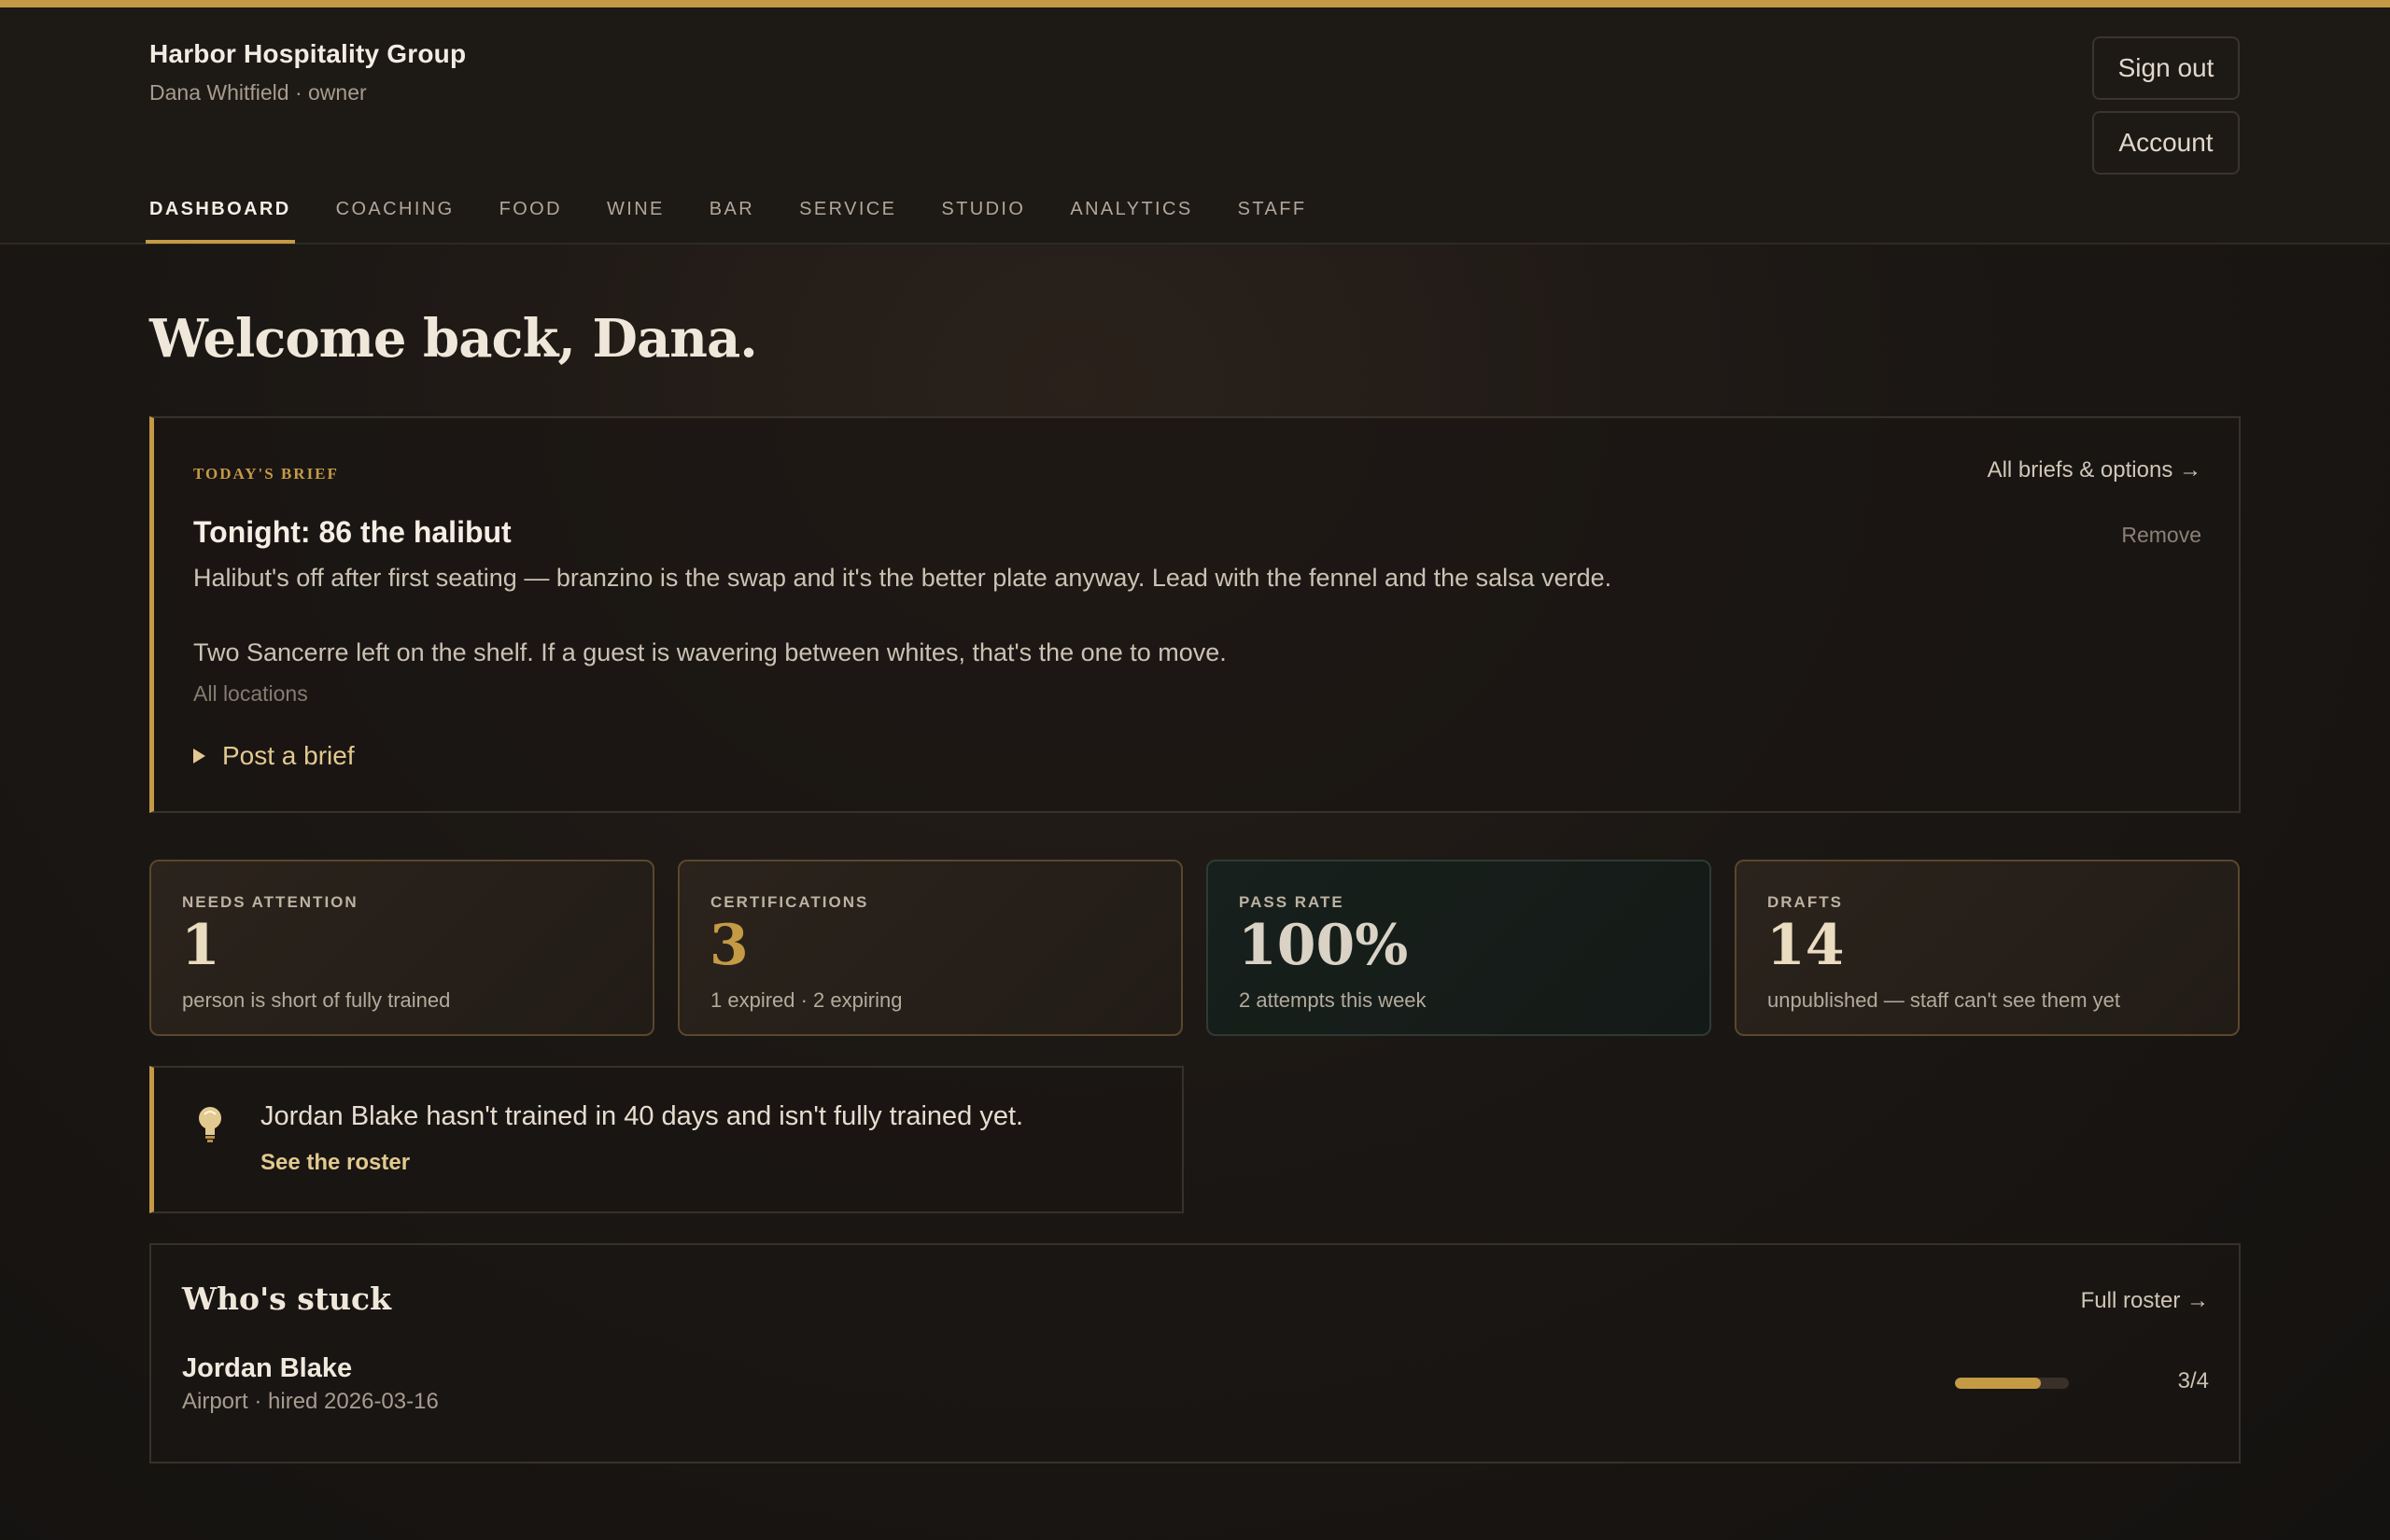 The height and width of the screenshot is (1540, 2390). Describe the element at coordinates (2145, 1301) in the screenshot. I see `full-roster-link: Full roster →` at that location.